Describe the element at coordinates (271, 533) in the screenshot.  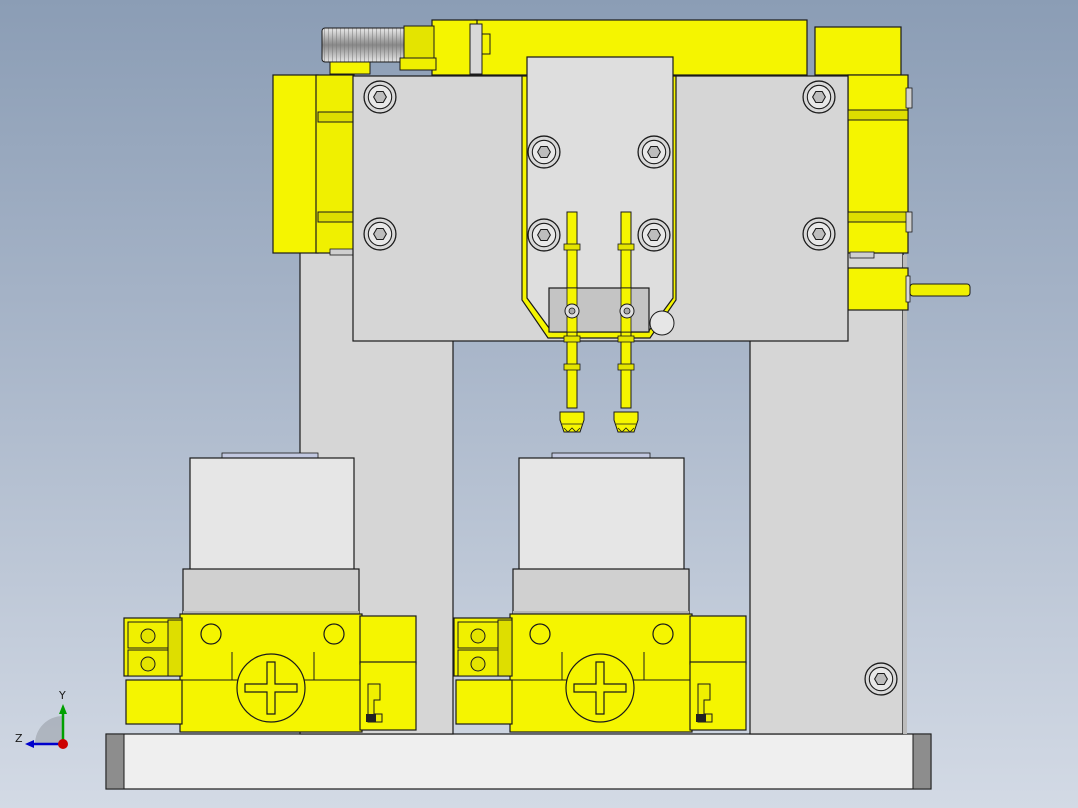
I see `left-motor-unit` at that location.